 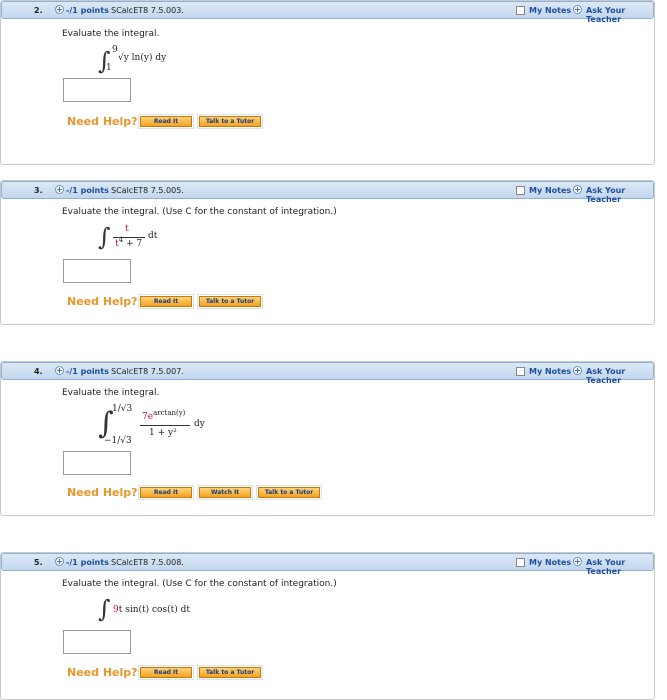 I want to click on integrand: 9t sin(t) cos(t) dt, so click(x=151, y=610).